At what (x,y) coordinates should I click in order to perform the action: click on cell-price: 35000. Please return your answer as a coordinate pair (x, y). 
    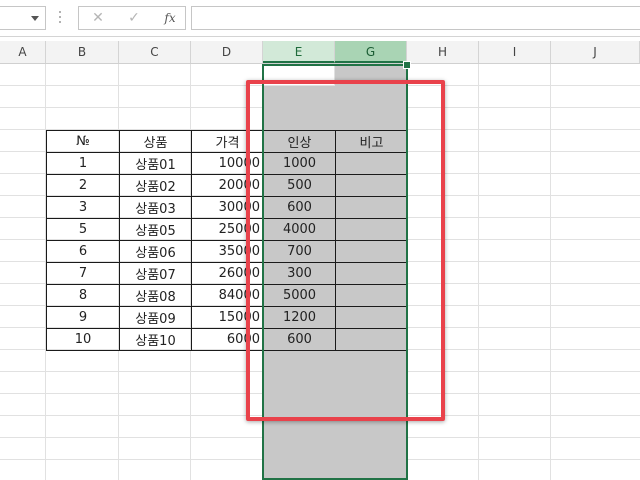
    Looking at the image, I should click on (227, 251).